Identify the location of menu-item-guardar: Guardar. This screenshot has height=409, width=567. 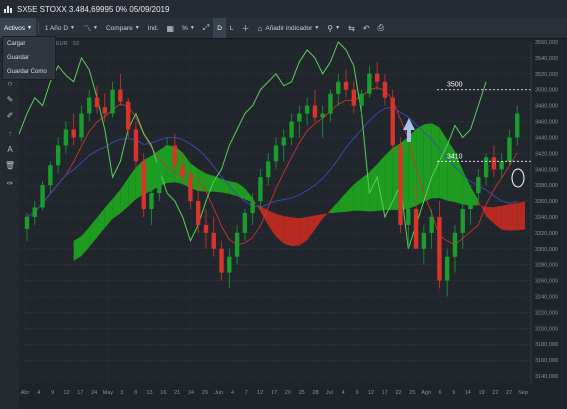
(29, 58).